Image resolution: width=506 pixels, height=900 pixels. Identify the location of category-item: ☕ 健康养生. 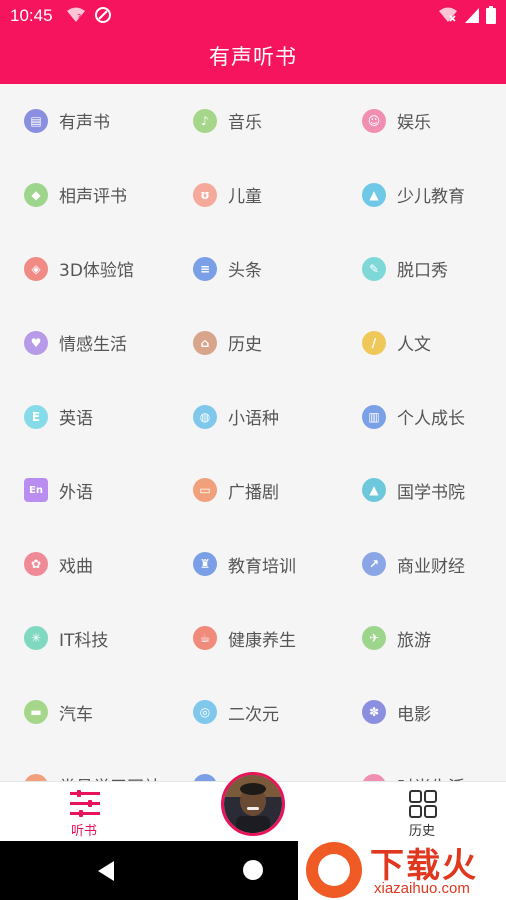
(253, 638).